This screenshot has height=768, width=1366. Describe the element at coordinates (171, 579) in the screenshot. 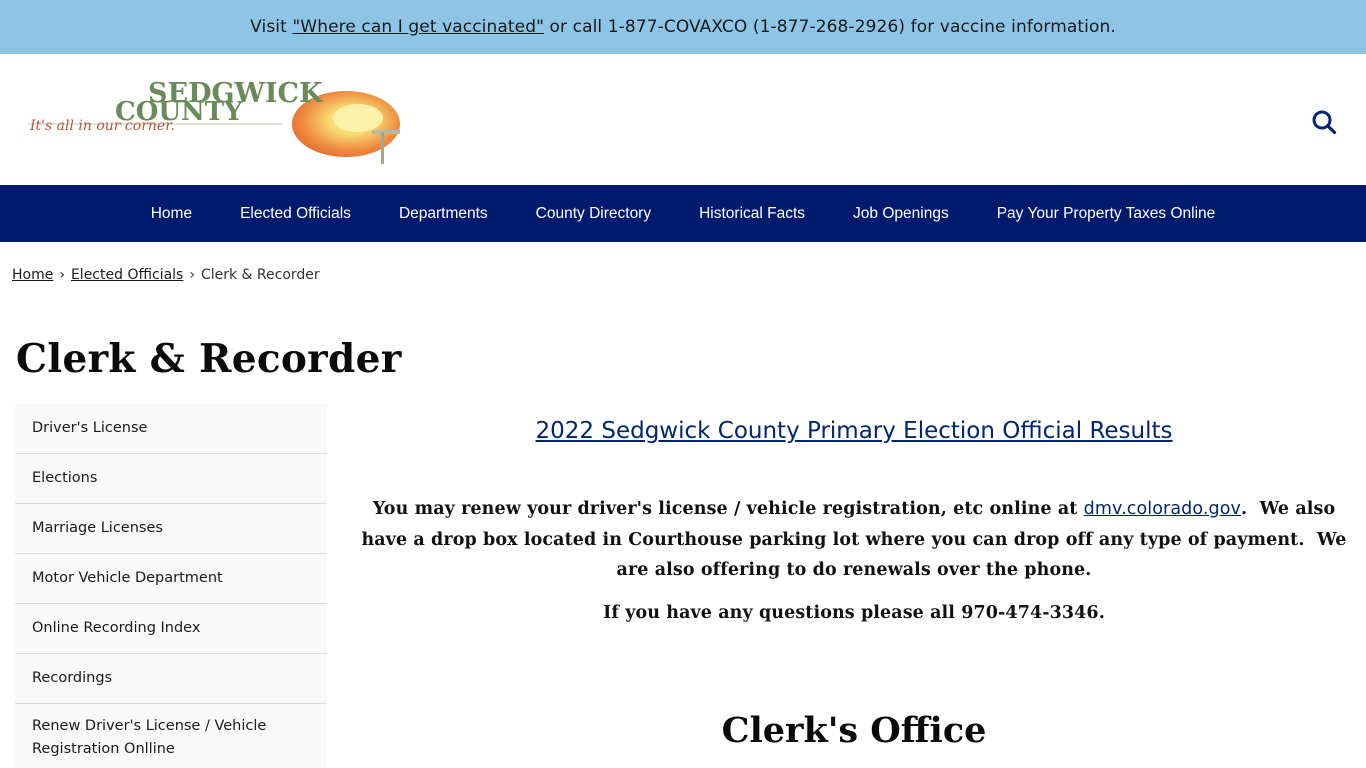

I see `sidebar-item-motor-vehicle: Motor Vehicle Department` at that location.